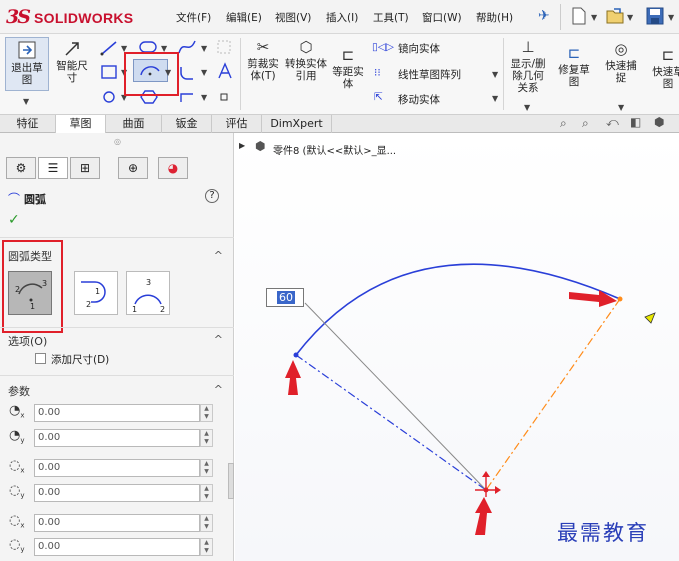 The height and width of the screenshot is (561, 679). What do you see at coordinates (81, 124) in the screenshot?
I see `tab-sketch: 草图` at bounding box center [81, 124].